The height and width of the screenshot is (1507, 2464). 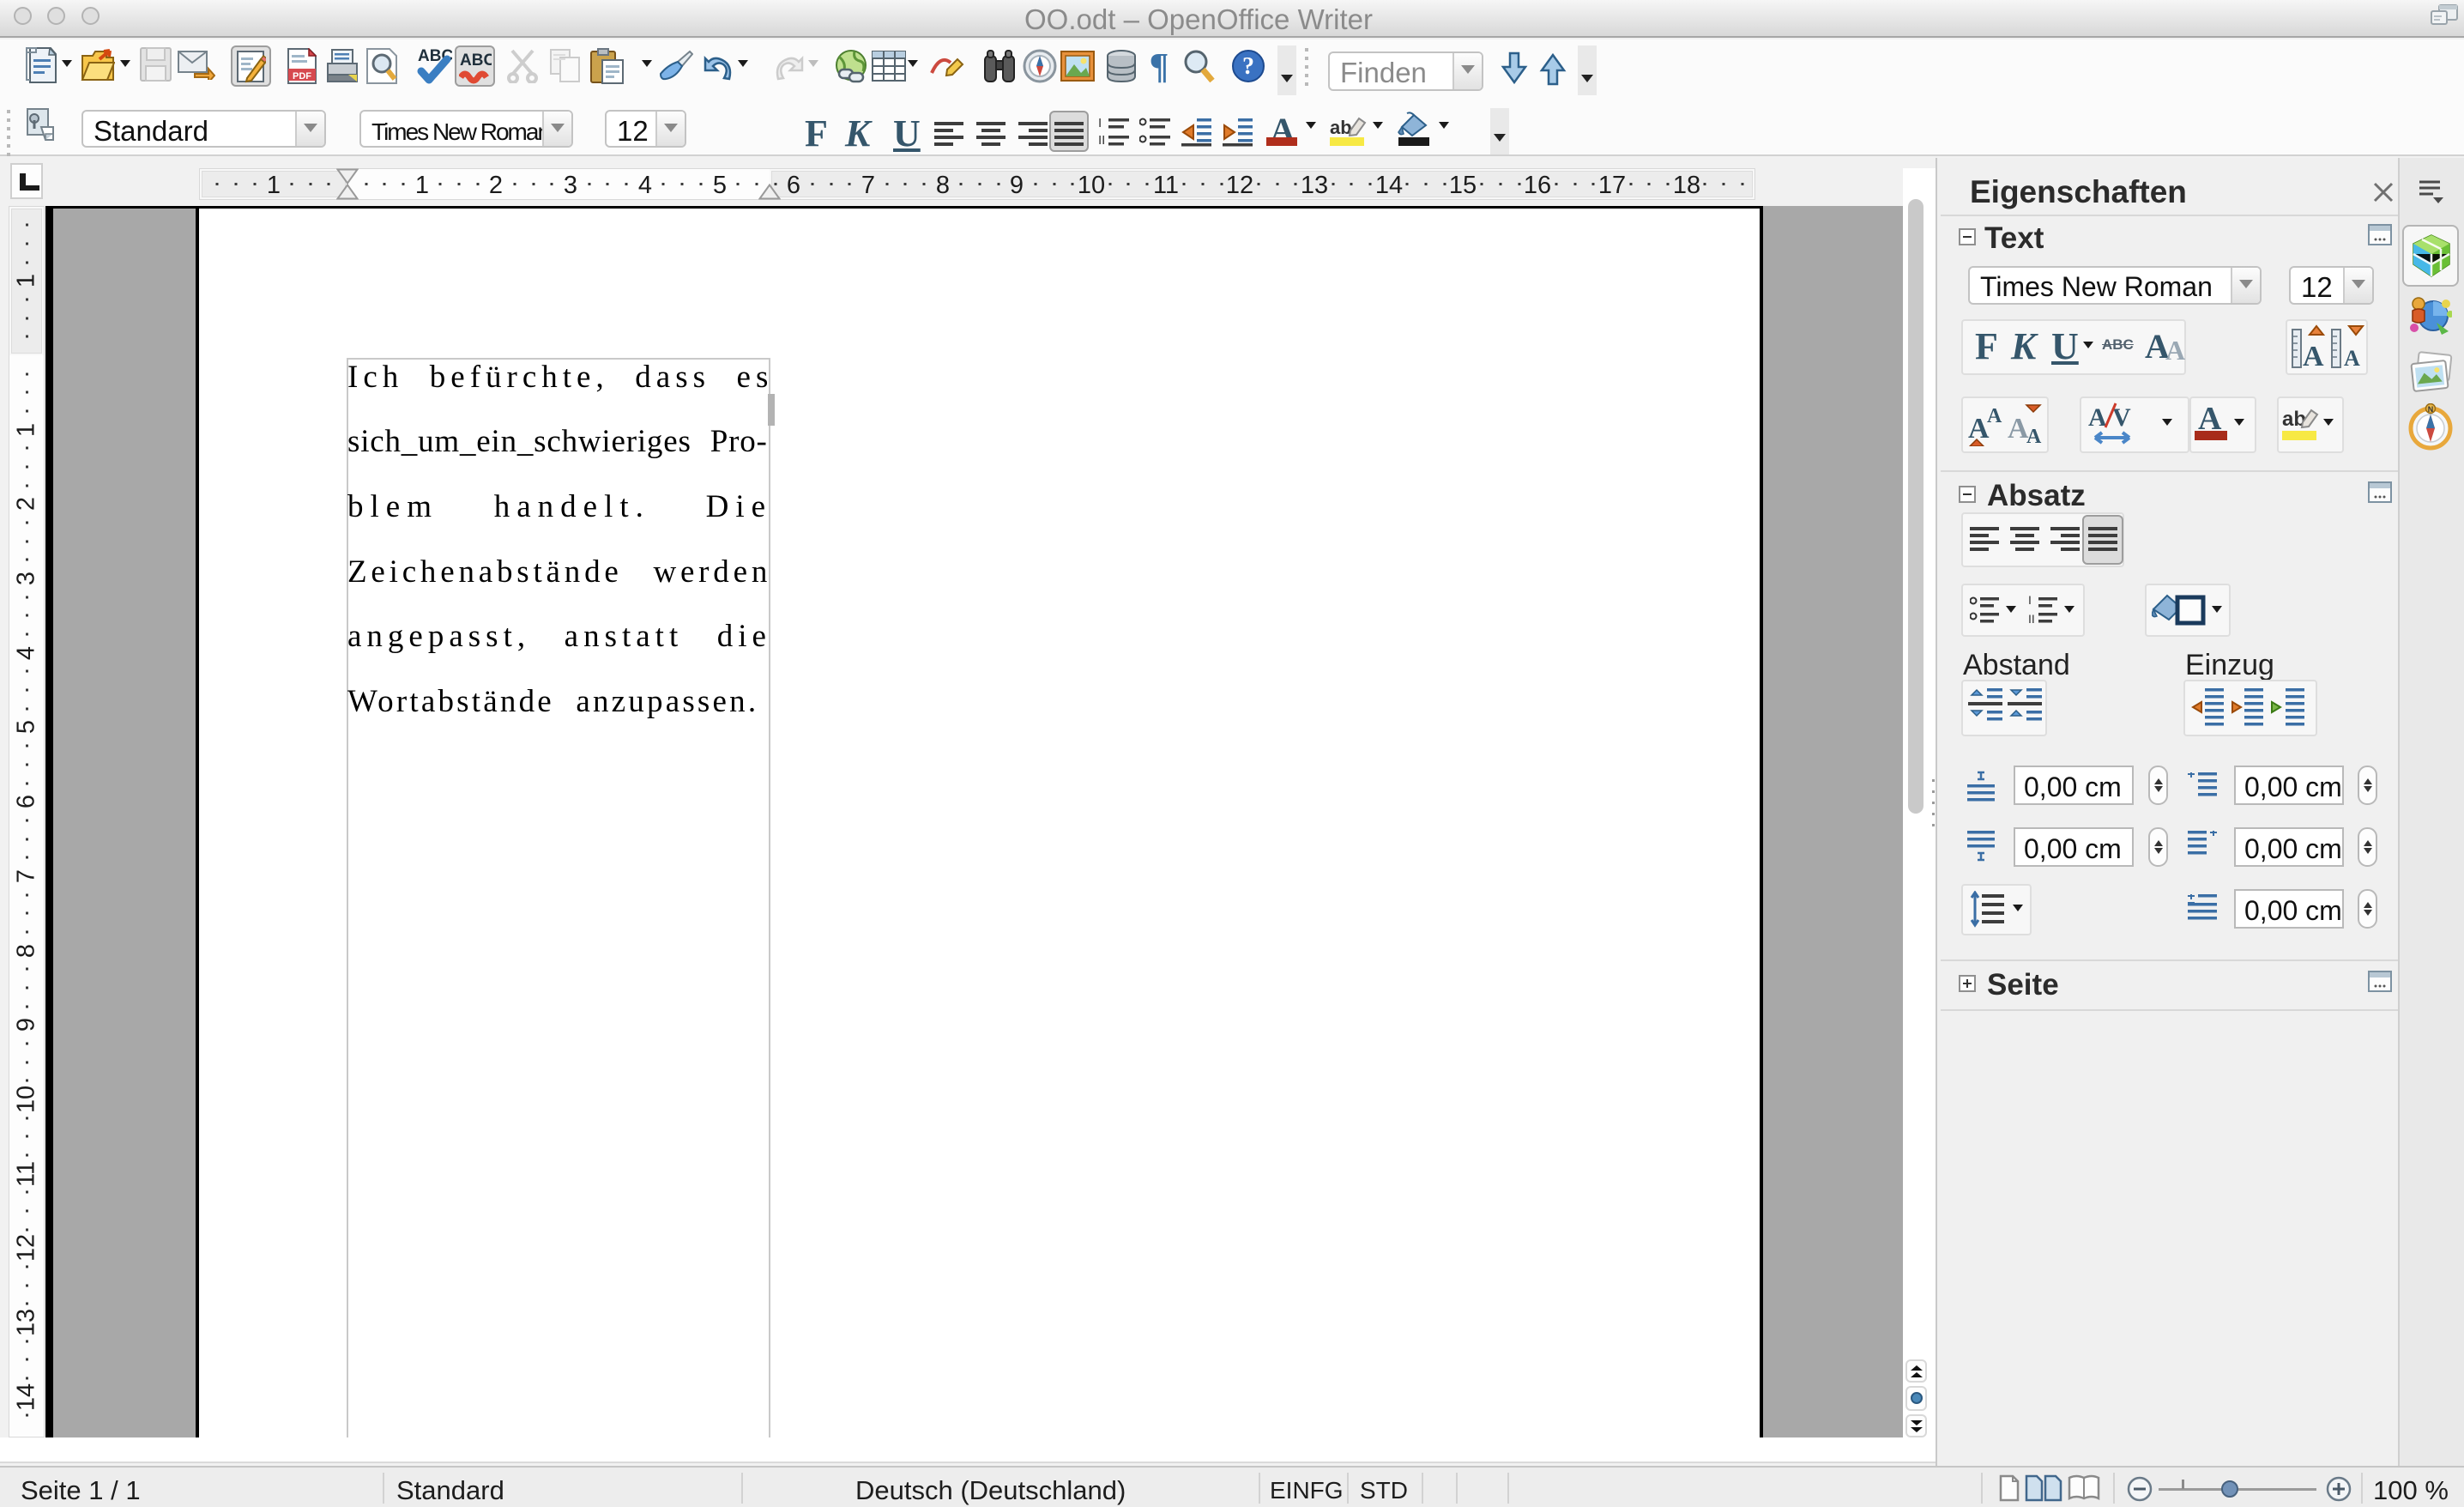 What do you see at coordinates (2431, 409) in the screenshot?
I see `svg-text: N` at bounding box center [2431, 409].